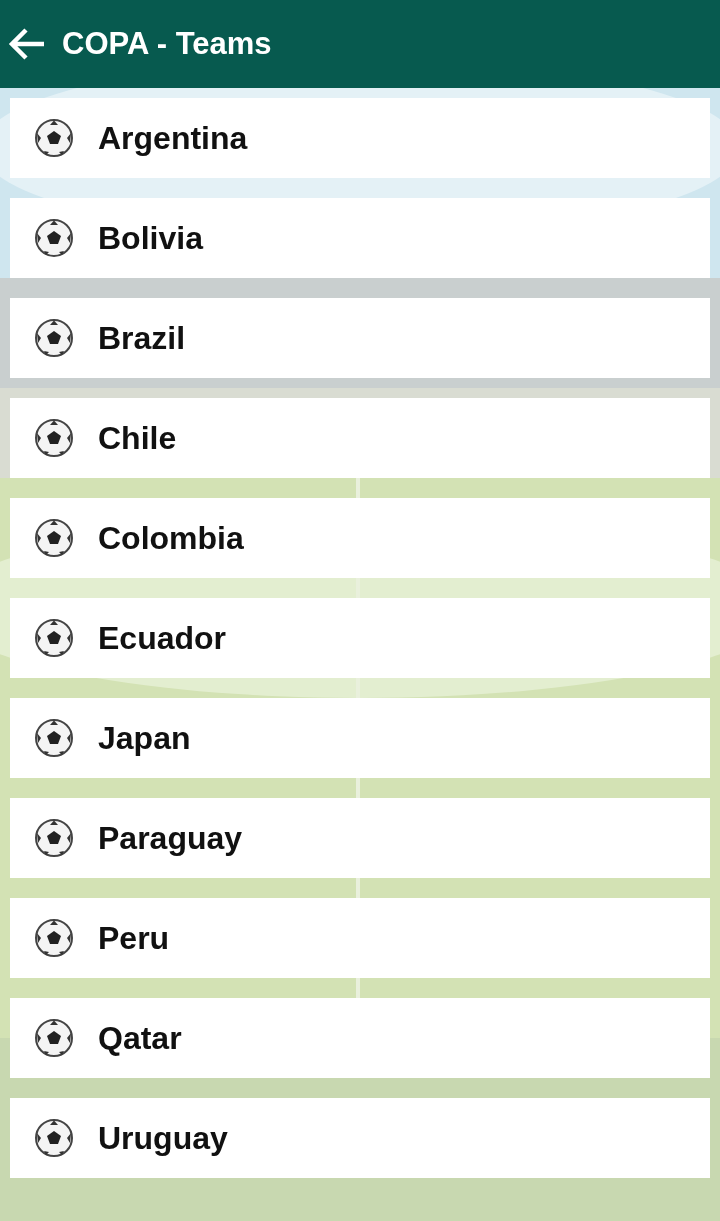  What do you see at coordinates (360, 238) in the screenshot?
I see `team-list-item: Bolivia` at bounding box center [360, 238].